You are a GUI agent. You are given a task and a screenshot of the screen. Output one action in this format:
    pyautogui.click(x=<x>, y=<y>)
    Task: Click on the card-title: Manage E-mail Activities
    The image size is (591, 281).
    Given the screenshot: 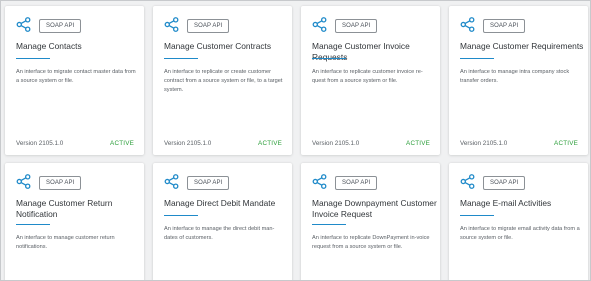 What is the action you would take?
    pyautogui.click(x=524, y=203)
    